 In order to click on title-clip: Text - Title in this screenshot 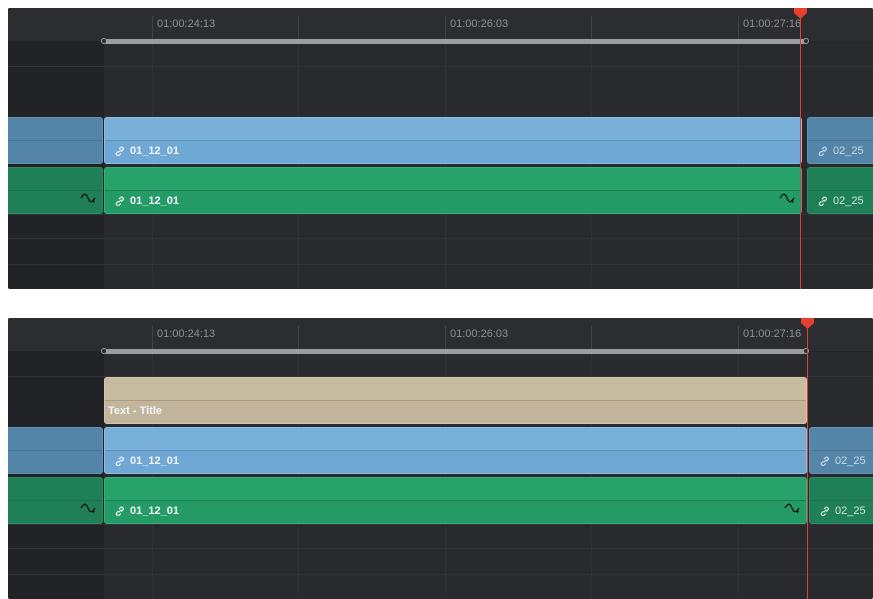, I will do `click(455, 400)`.